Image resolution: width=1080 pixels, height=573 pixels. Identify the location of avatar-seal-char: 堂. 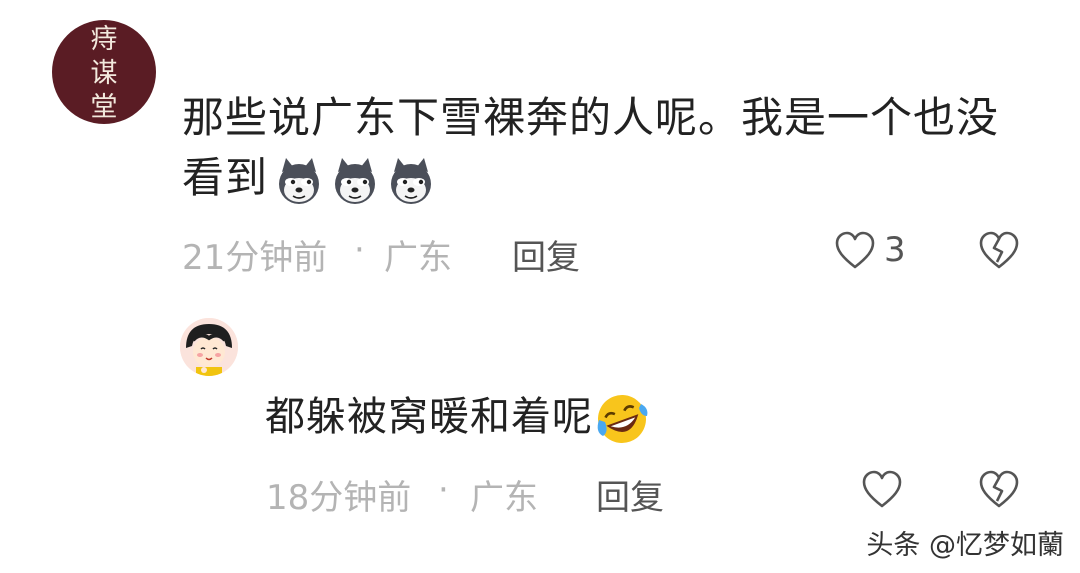
(104, 107).